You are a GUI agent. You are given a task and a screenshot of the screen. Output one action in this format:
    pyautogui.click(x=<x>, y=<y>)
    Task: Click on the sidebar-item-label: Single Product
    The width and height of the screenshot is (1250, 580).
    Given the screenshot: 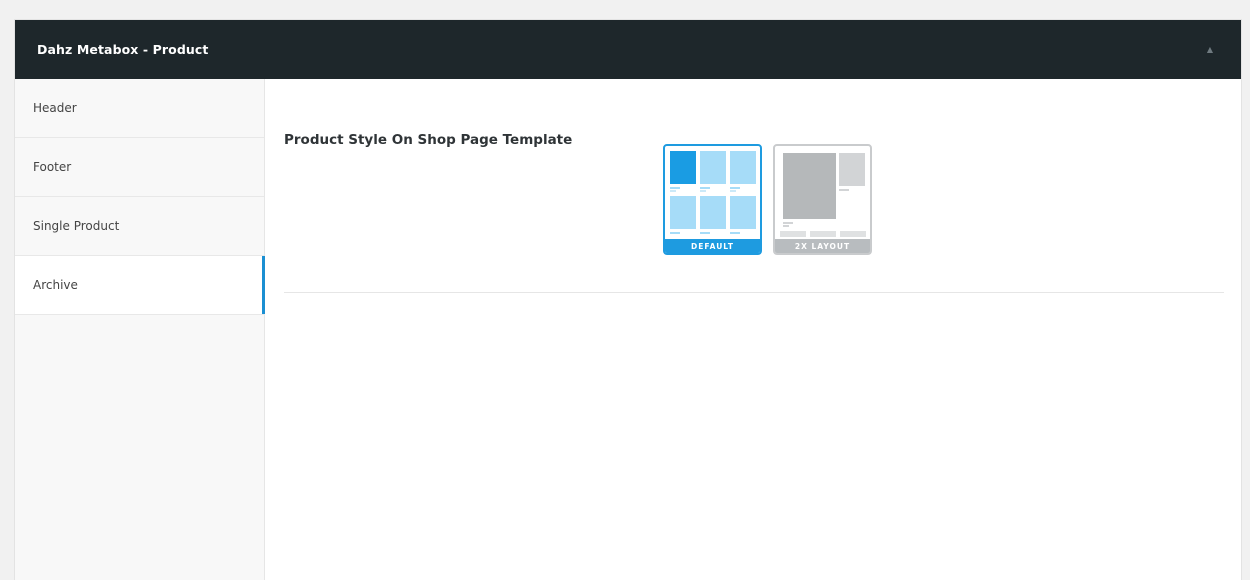 What is the action you would take?
    pyautogui.click(x=76, y=226)
    